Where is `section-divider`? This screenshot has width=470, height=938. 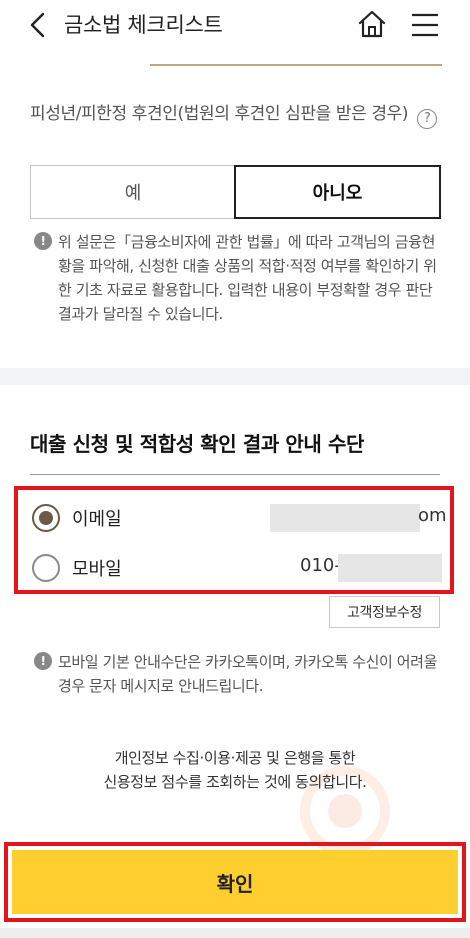
section-divider is located at coordinates (235, 376).